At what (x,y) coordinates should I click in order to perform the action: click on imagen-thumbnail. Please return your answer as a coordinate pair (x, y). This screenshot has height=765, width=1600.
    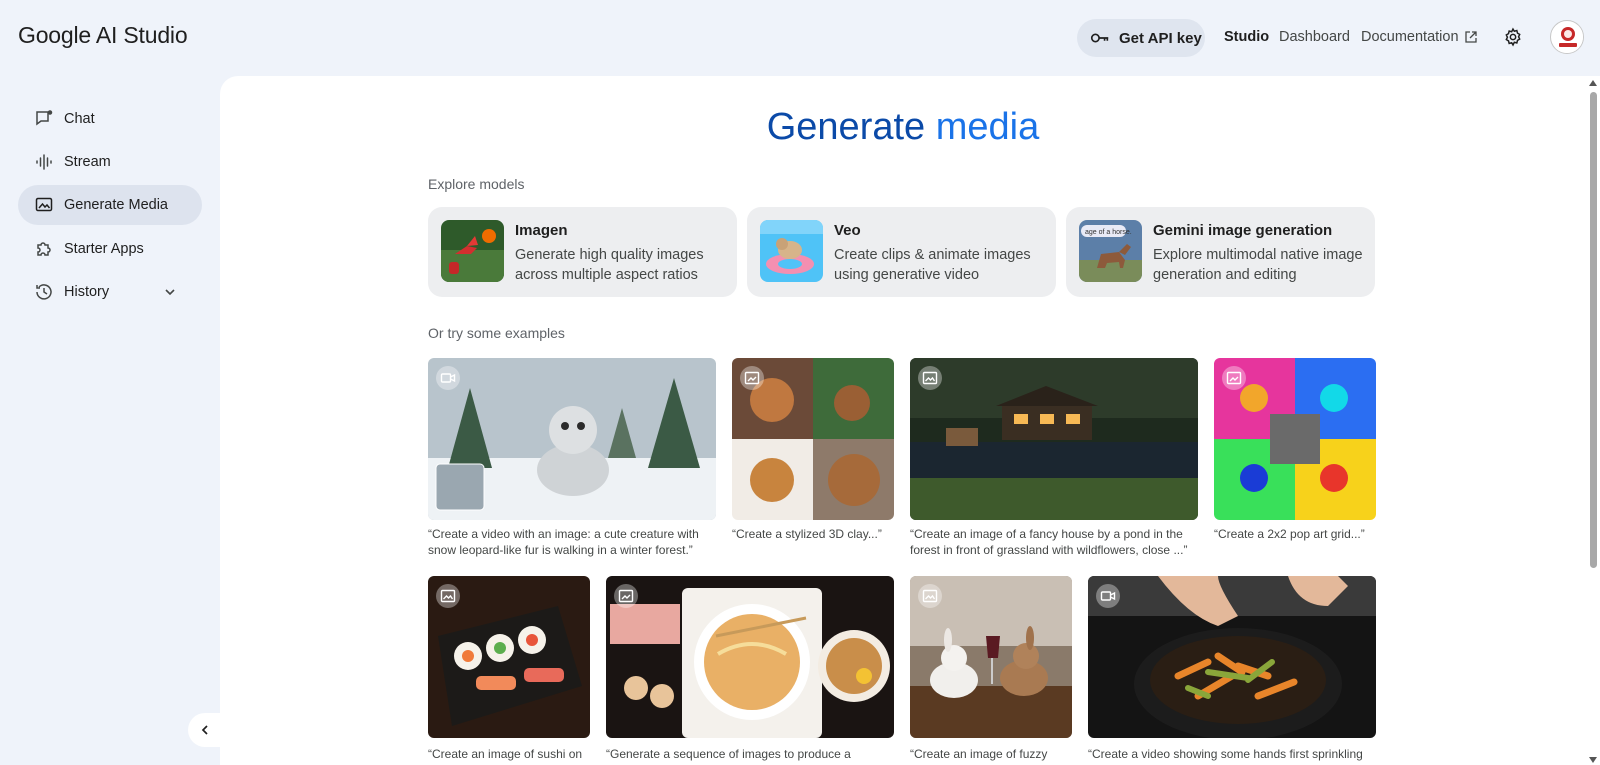
    Looking at the image, I should click on (472, 251).